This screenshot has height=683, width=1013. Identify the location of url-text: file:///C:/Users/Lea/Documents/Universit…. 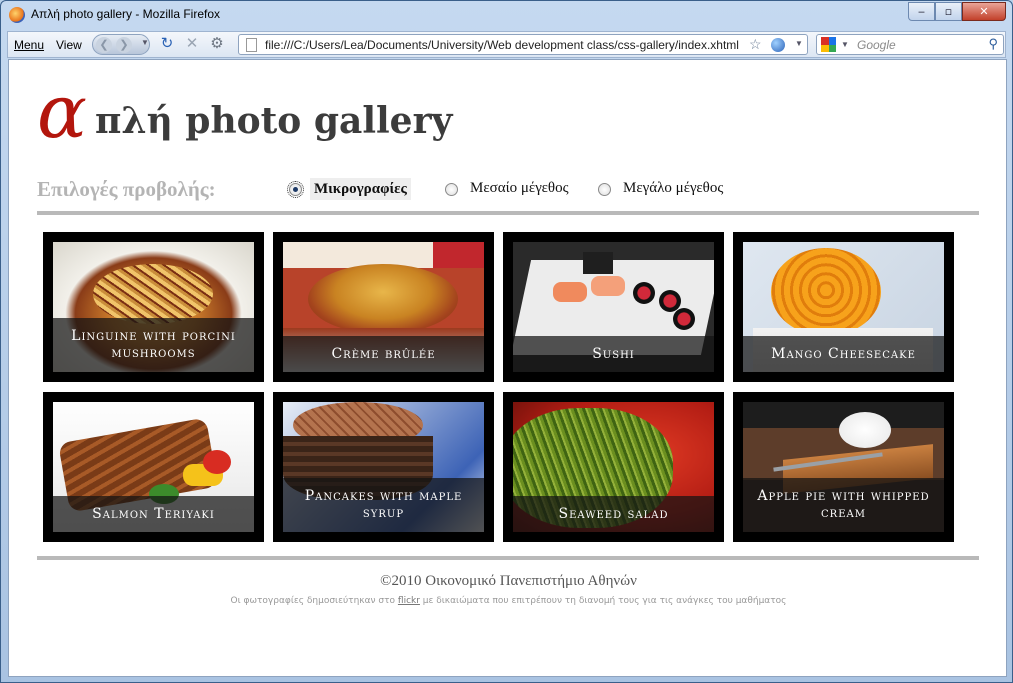
(505, 45).